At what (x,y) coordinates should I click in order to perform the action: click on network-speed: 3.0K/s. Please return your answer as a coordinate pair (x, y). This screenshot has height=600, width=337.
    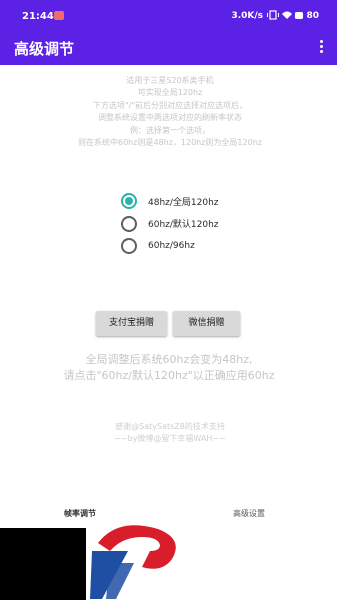
    Looking at the image, I should click on (247, 16).